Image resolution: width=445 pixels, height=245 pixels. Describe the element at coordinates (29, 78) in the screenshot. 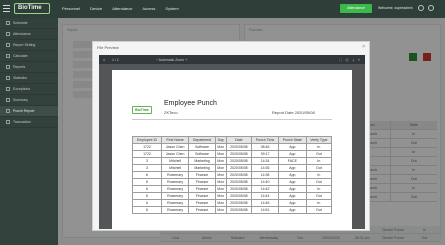

I see `sidebar-item-statistics: Statistics` at that location.